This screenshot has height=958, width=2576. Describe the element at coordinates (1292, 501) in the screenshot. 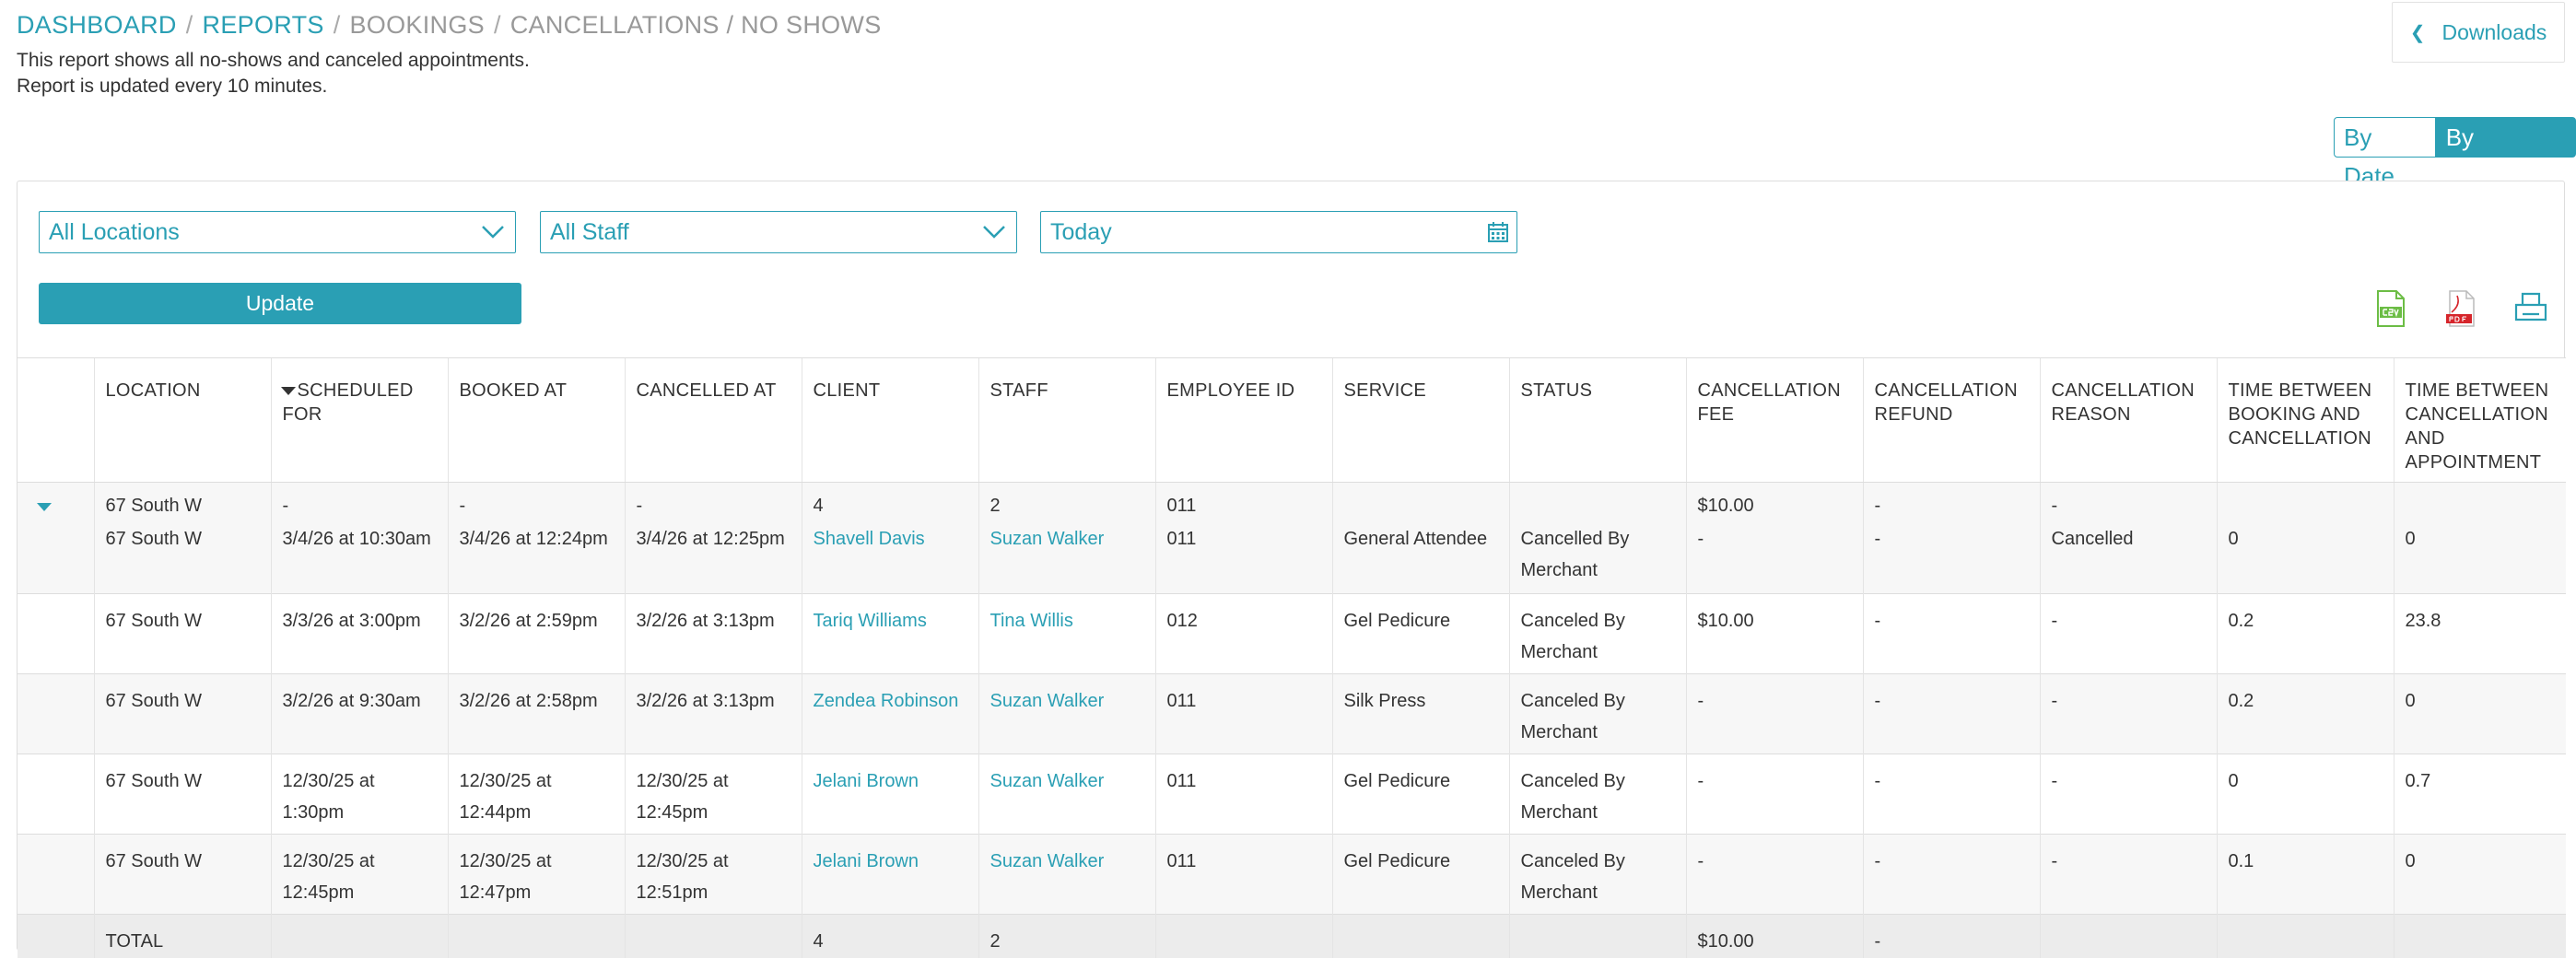

I see `group-summary-row: 67 South W - - - 4 2 011 $10.00 - -` at that location.